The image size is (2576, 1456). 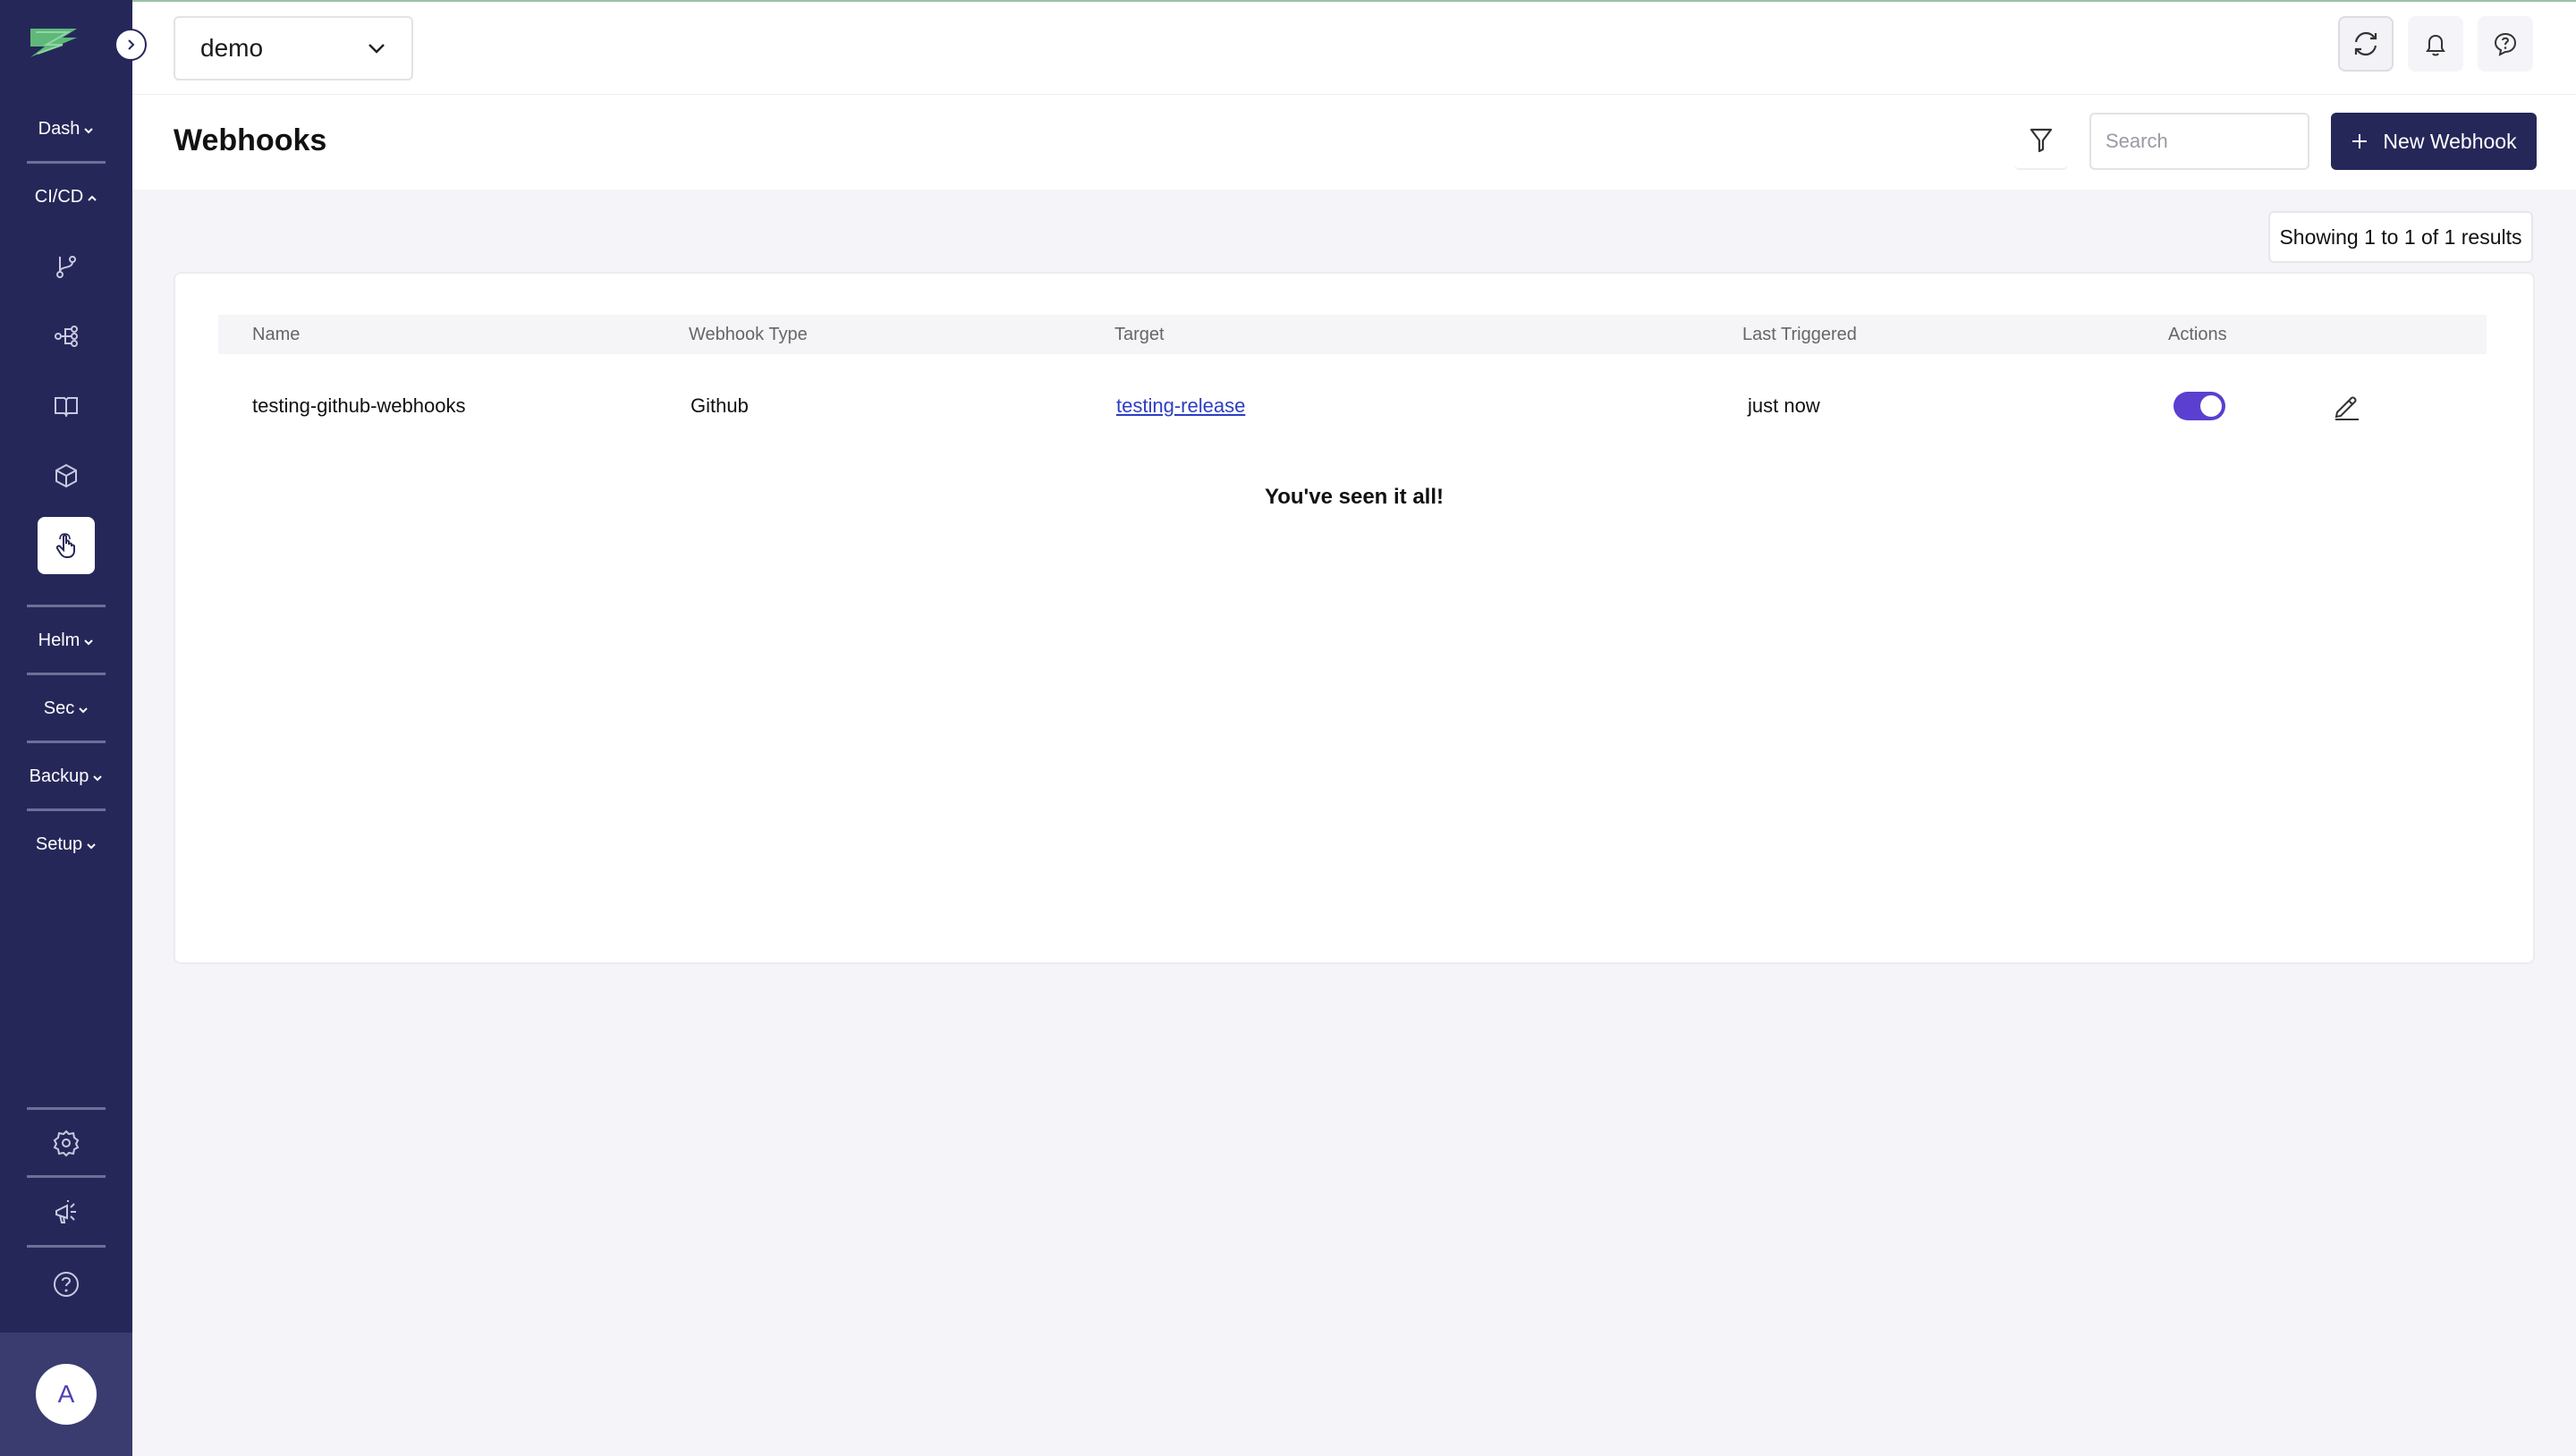 What do you see at coordinates (359, 405) in the screenshot?
I see `webhook-name: testing-github-webhooks` at bounding box center [359, 405].